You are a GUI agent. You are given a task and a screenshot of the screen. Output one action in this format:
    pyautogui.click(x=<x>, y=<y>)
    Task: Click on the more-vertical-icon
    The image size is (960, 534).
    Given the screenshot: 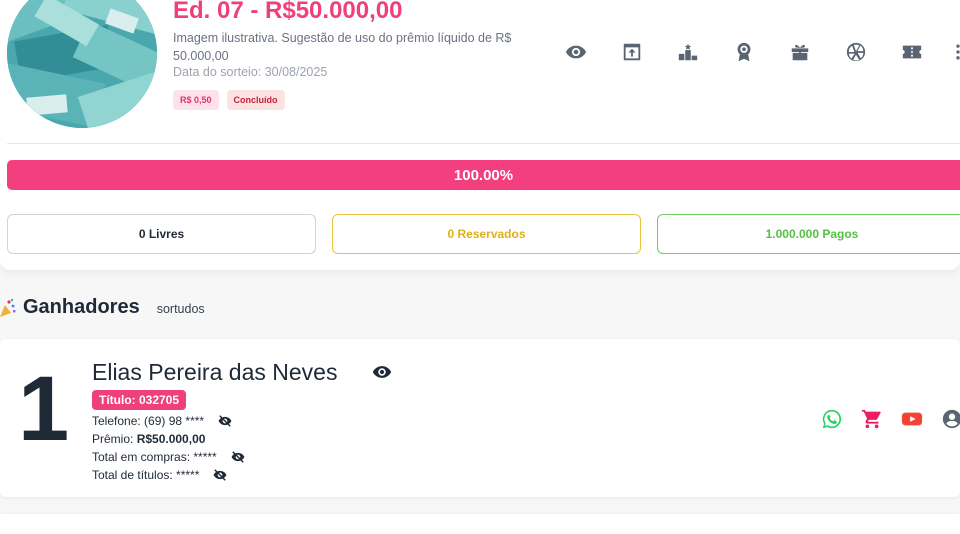 What is the action you would take?
    pyautogui.click(x=958, y=52)
    